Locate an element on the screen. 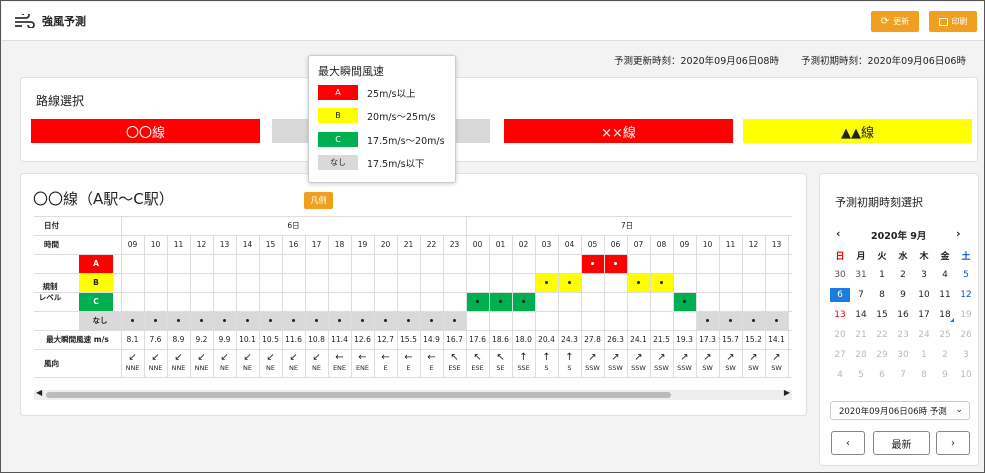  route-button-batsu: ××線 is located at coordinates (618, 131).